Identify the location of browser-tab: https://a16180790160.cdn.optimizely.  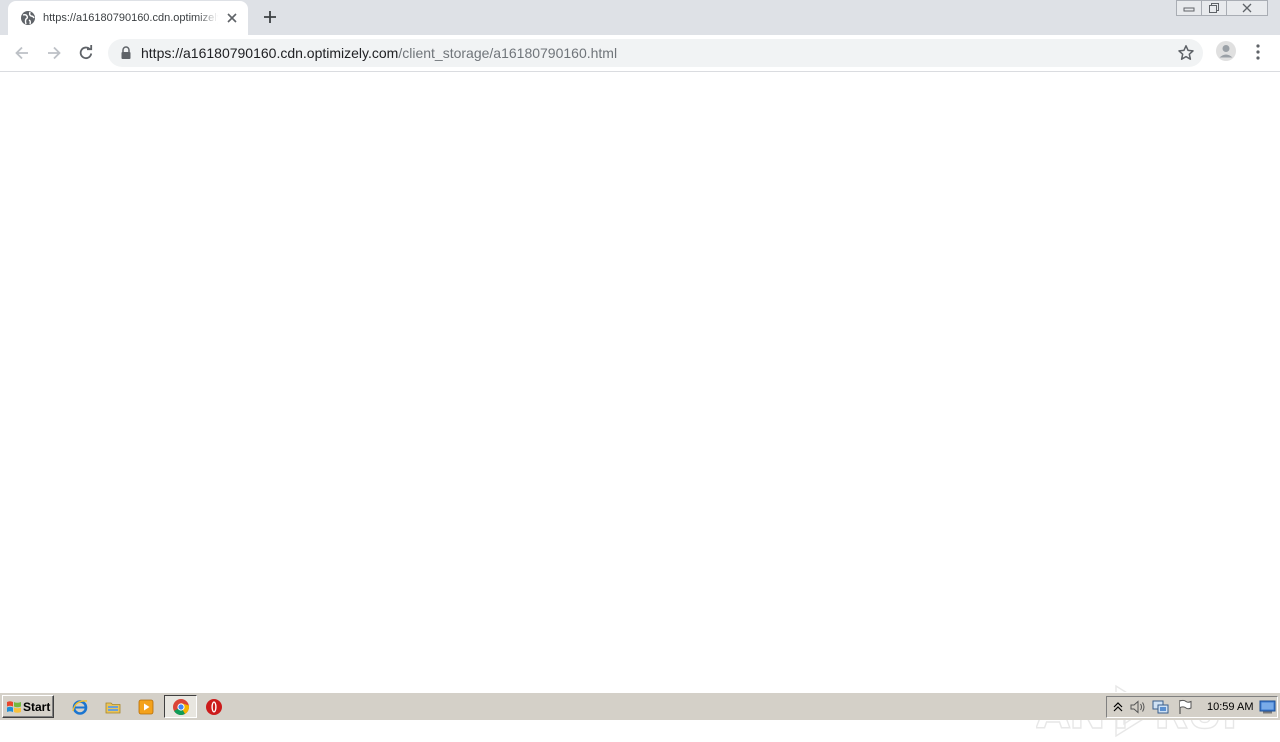
(128, 18).